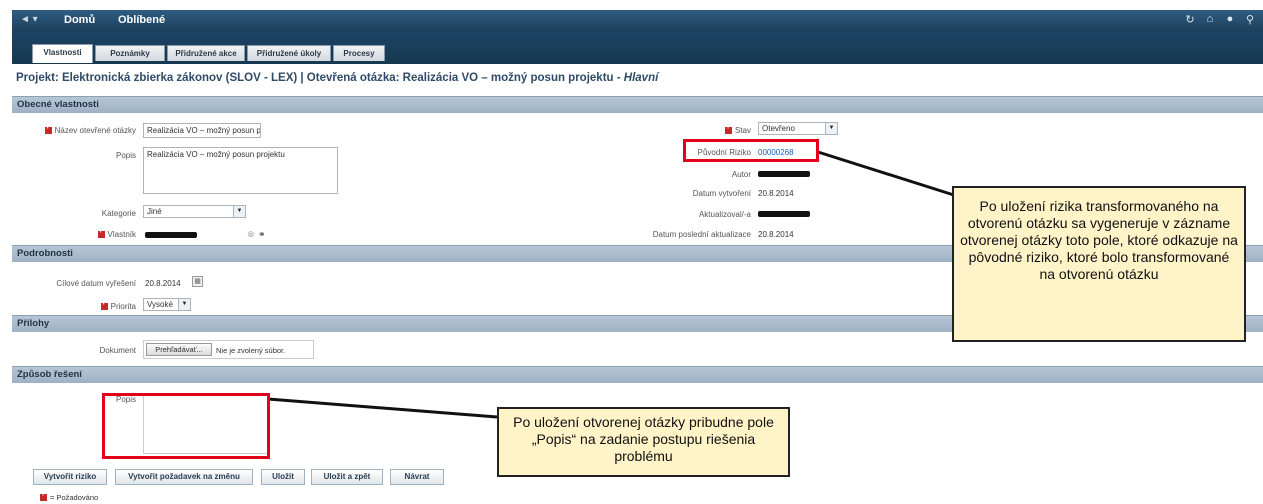 The height and width of the screenshot is (504, 1263). What do you see at coordinates (751, 150) in the screenshot?
I see `highlight-original-risk` at bounding box center [751, 150].